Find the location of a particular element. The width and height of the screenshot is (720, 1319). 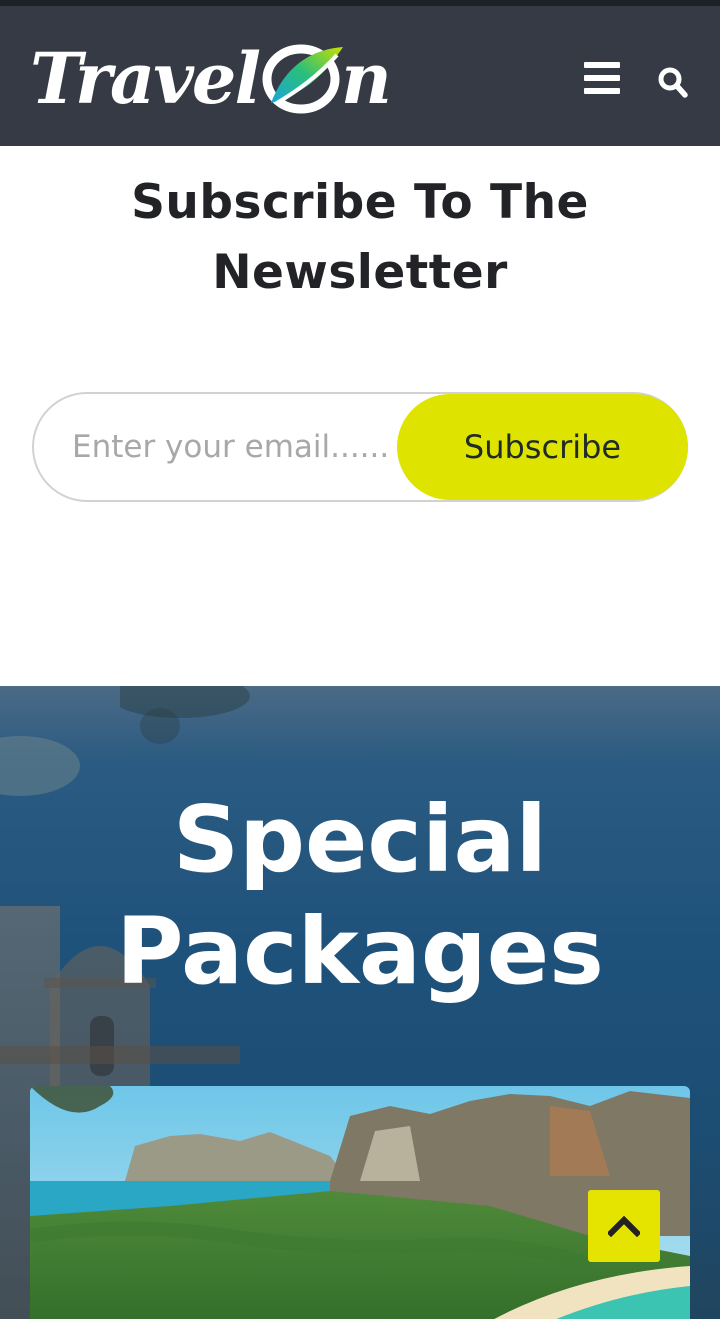

scroll-to-top-button is located at coordinates (624, 1226).